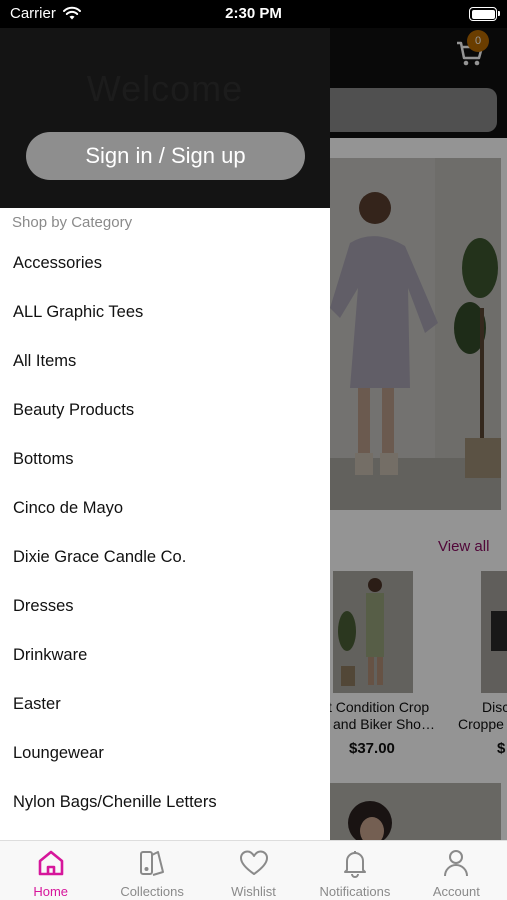 This screenshot has width=507, height=900. Describe the element at coordinates (165, 264) in the screenshot. I see `category-item-accessories: Accessories` at that location.